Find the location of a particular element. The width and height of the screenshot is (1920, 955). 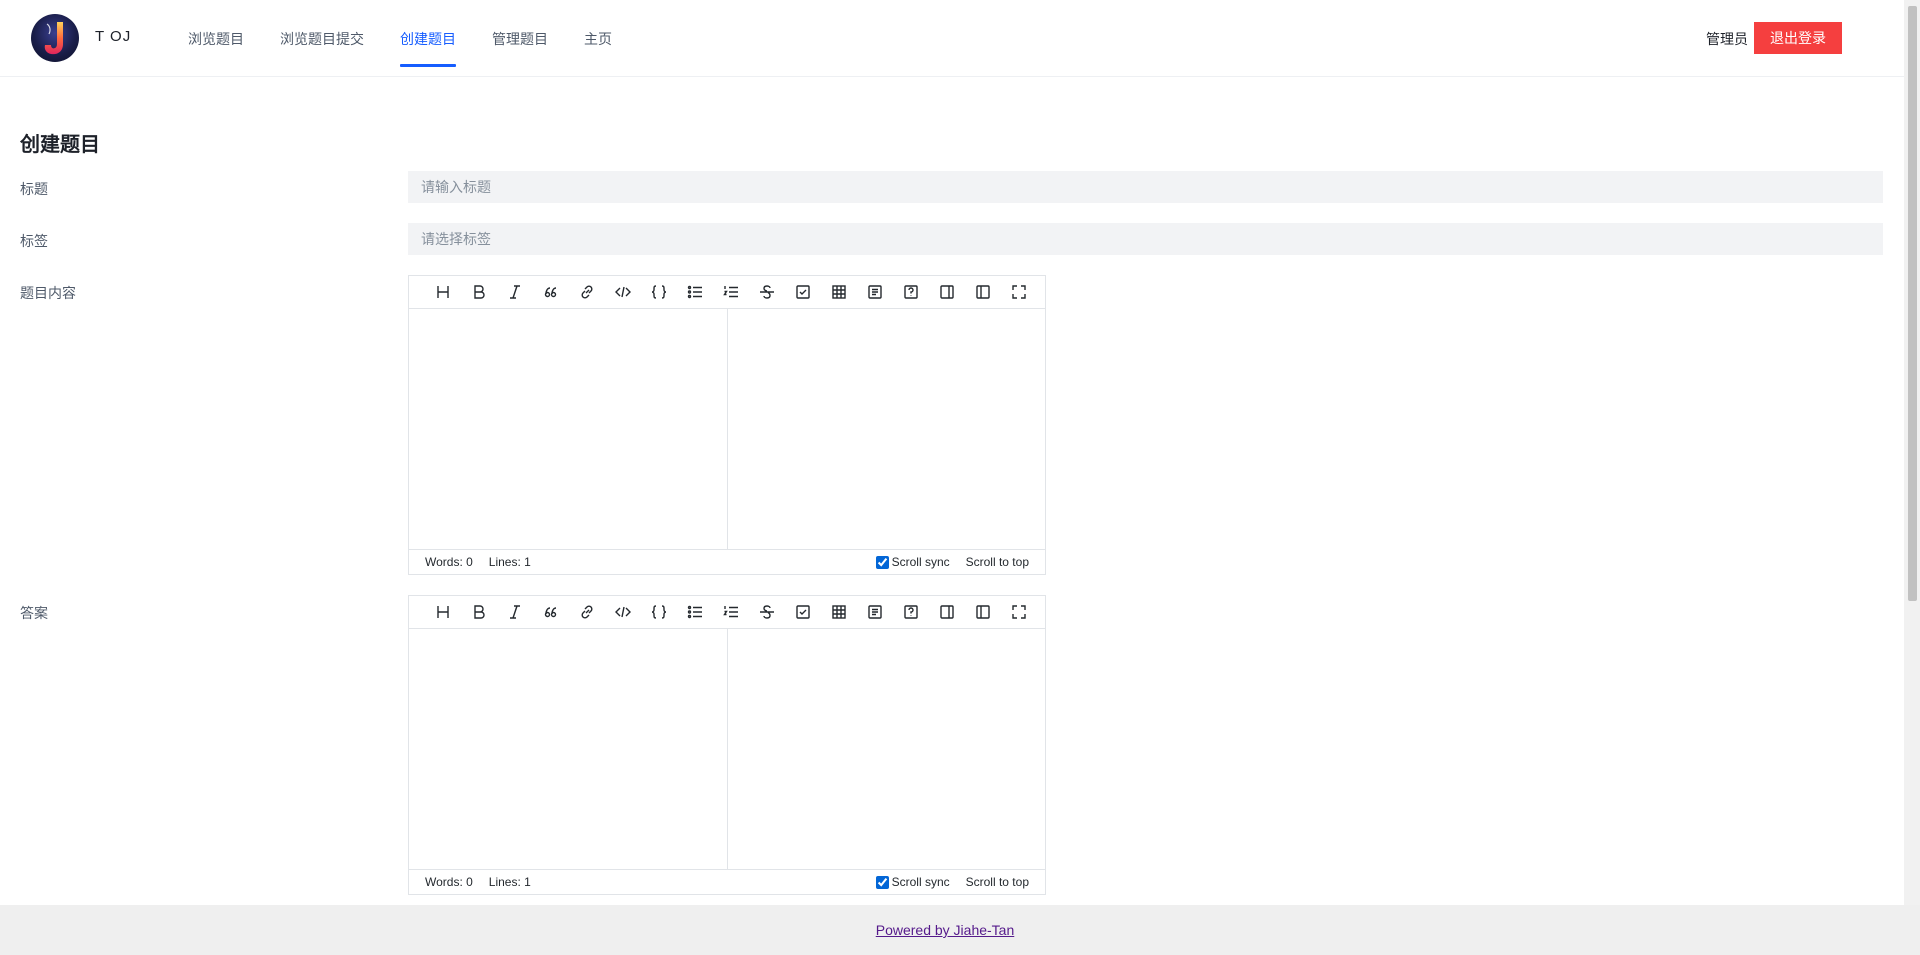

main-nav: 浏览题目 浏览题目提交 创建题目 管理题目 主页 is located at coordinates (400, 38).